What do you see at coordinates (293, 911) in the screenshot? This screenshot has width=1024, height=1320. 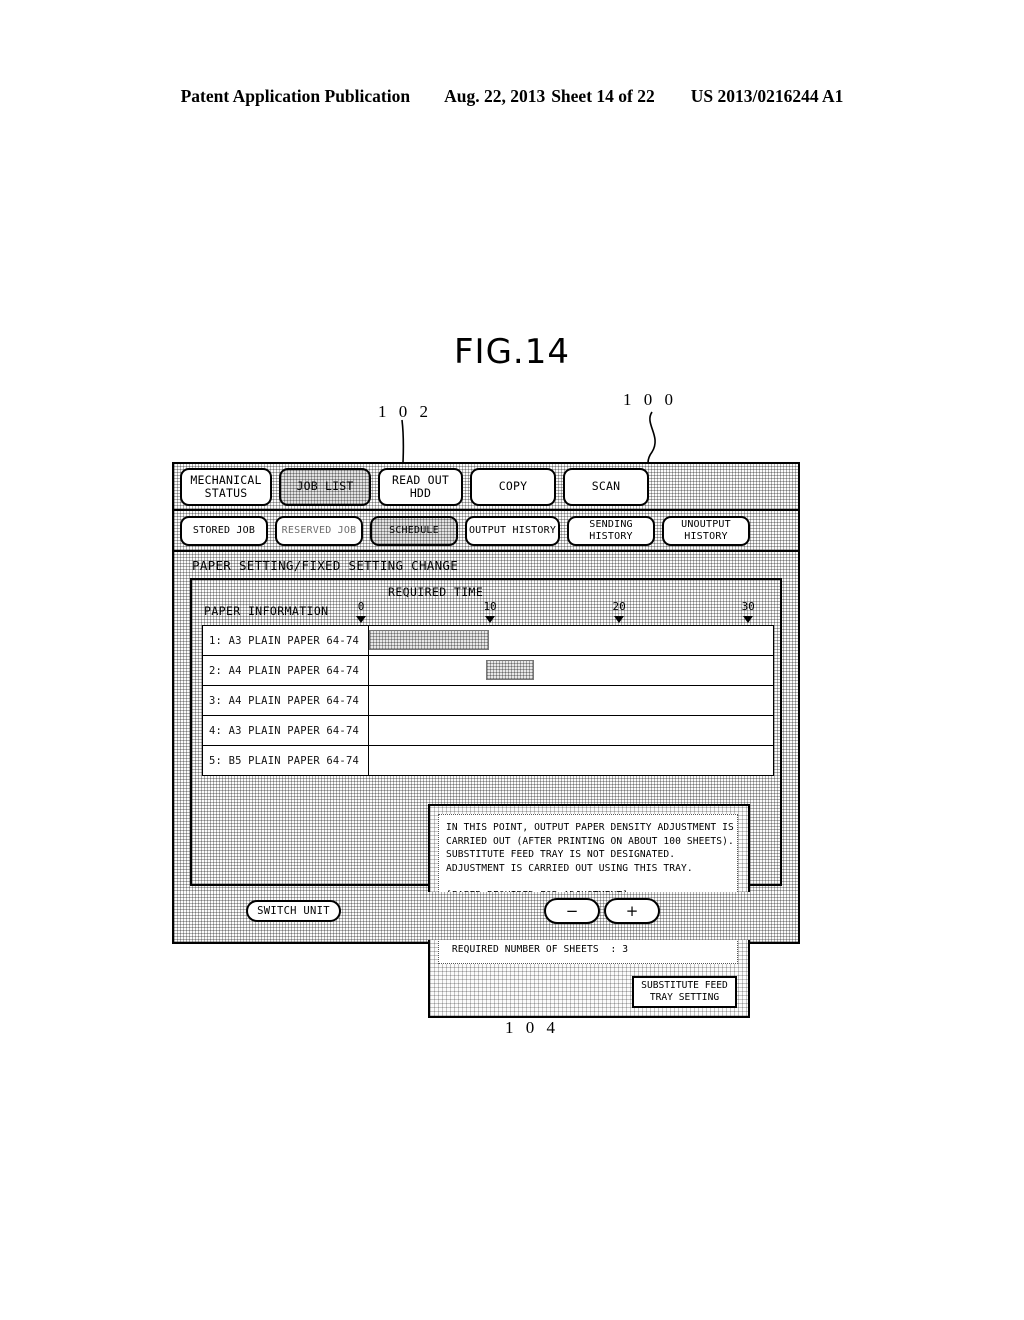 I see `switch-unit-button: SWITCH UNIT` at bounding box center [293, 911].